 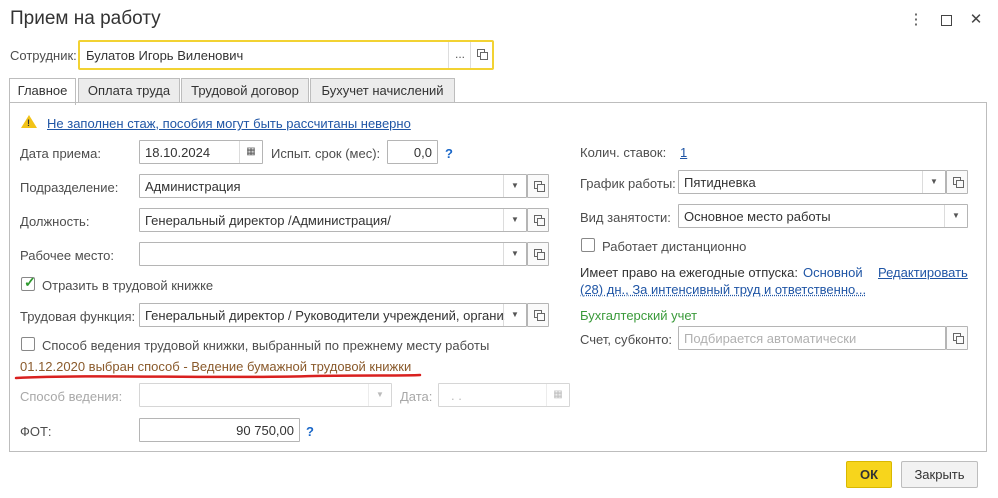 What do you see at coordinates (69, 187) in the screenshot?
I see `department-label: Подразделение:` at bounding box center [69, 187].